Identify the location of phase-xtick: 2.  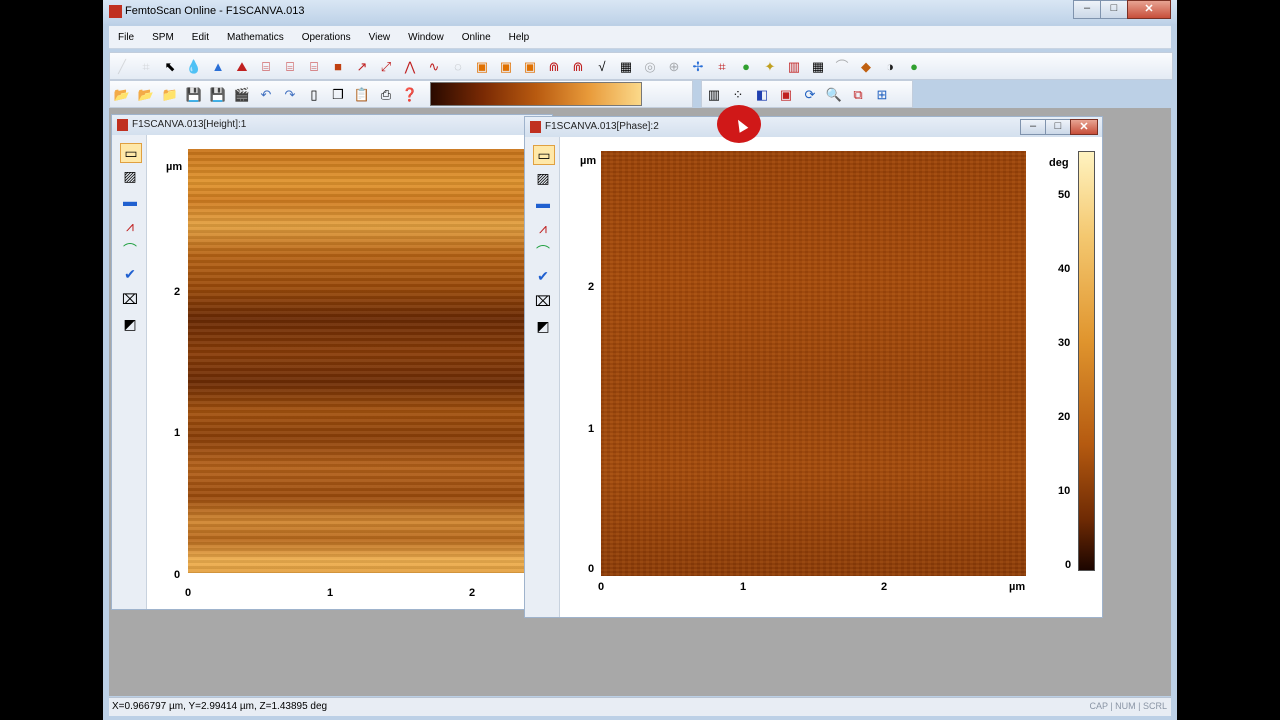
(884, 587).